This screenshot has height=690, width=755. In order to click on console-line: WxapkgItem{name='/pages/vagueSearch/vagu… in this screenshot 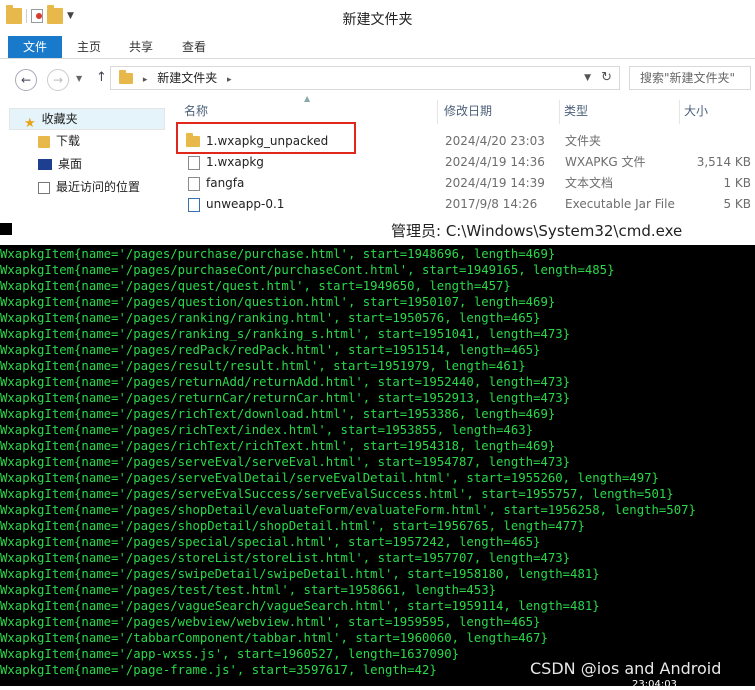, I will do `click(300, 606)`.